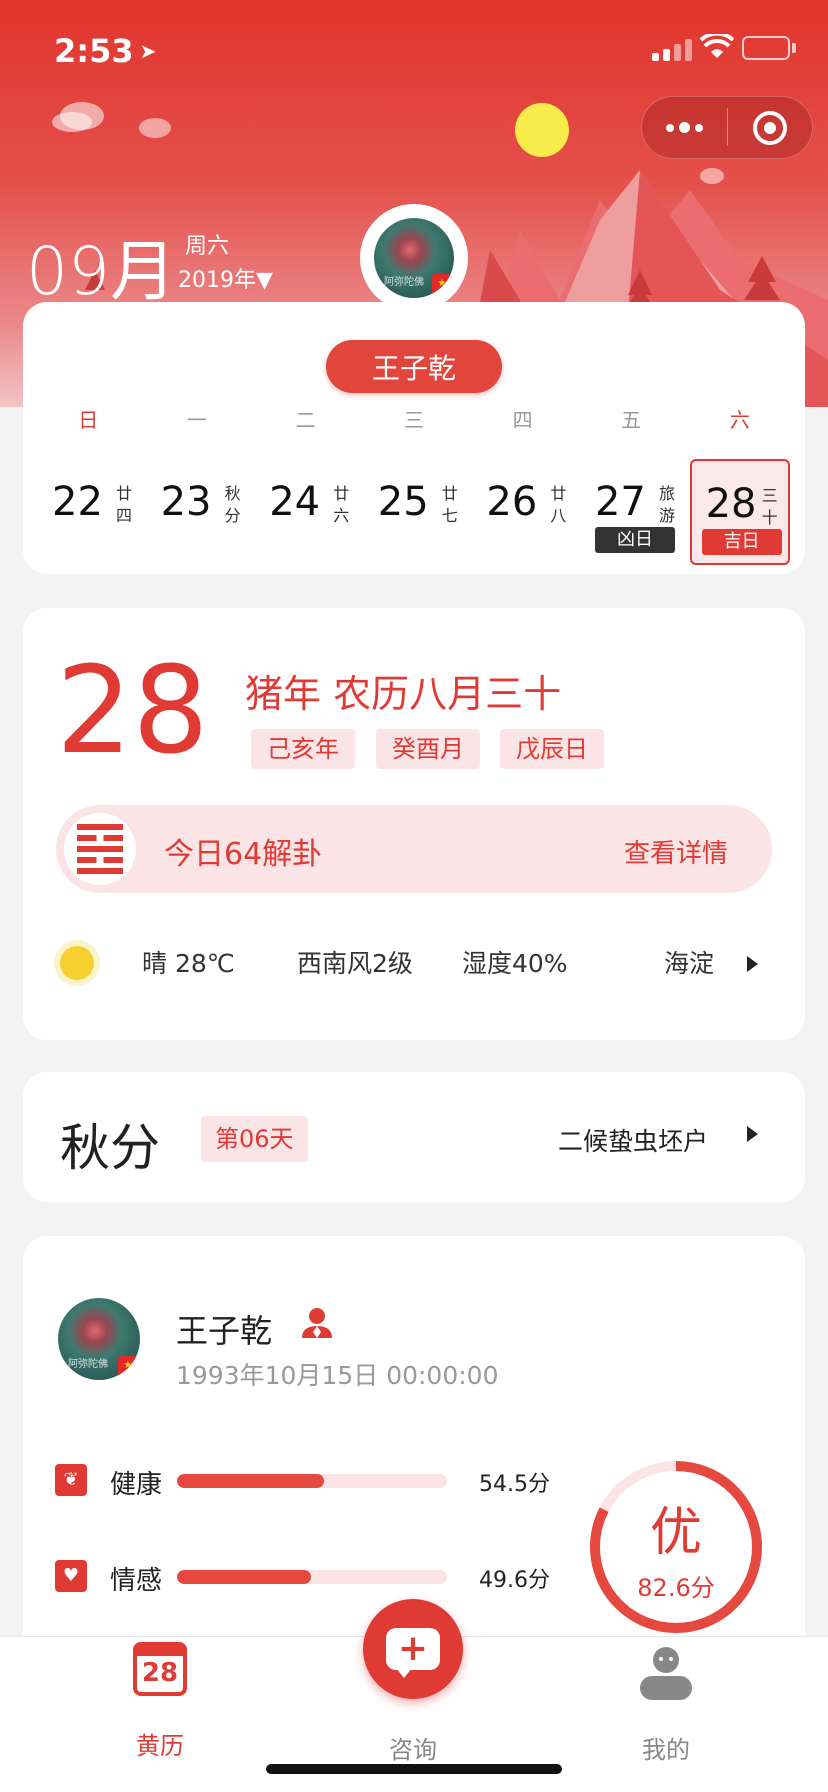  Describe the element at coordinates (634, 540) in the screenshot. I see `bad-day-badge: 凶日` at that location.